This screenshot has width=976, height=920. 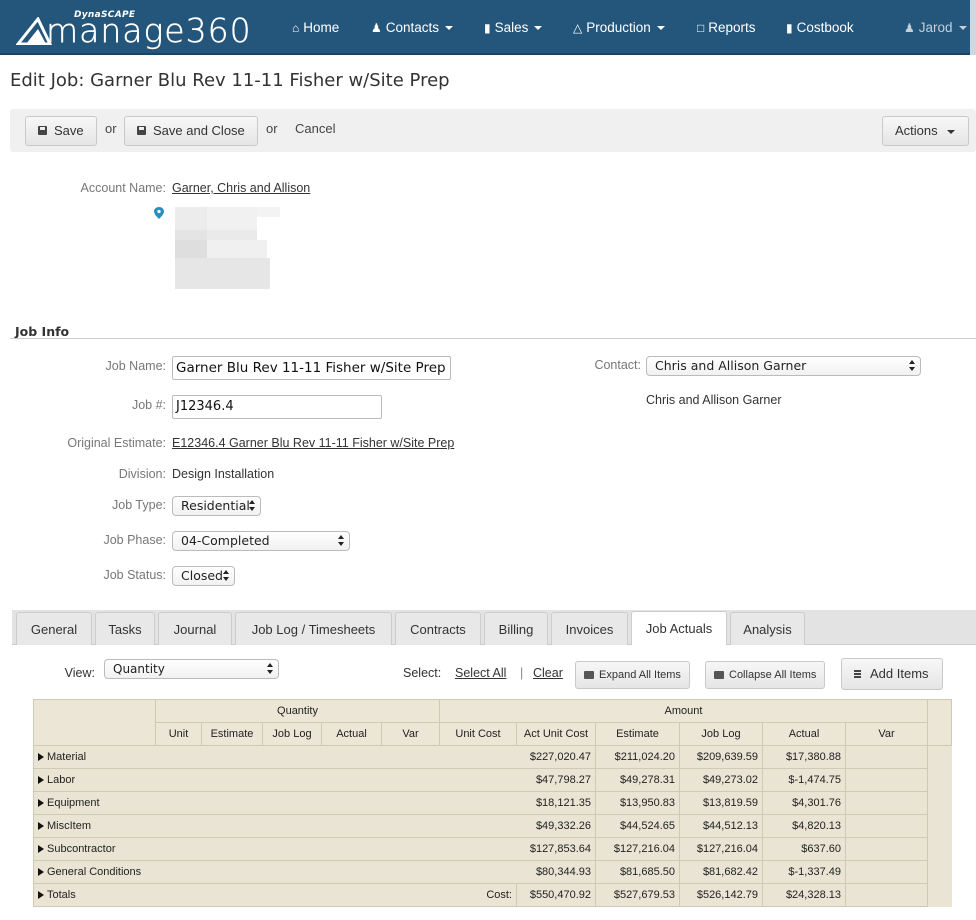 I want to click on cell-estimate: $80,344.93, so click(x=556, y=872).